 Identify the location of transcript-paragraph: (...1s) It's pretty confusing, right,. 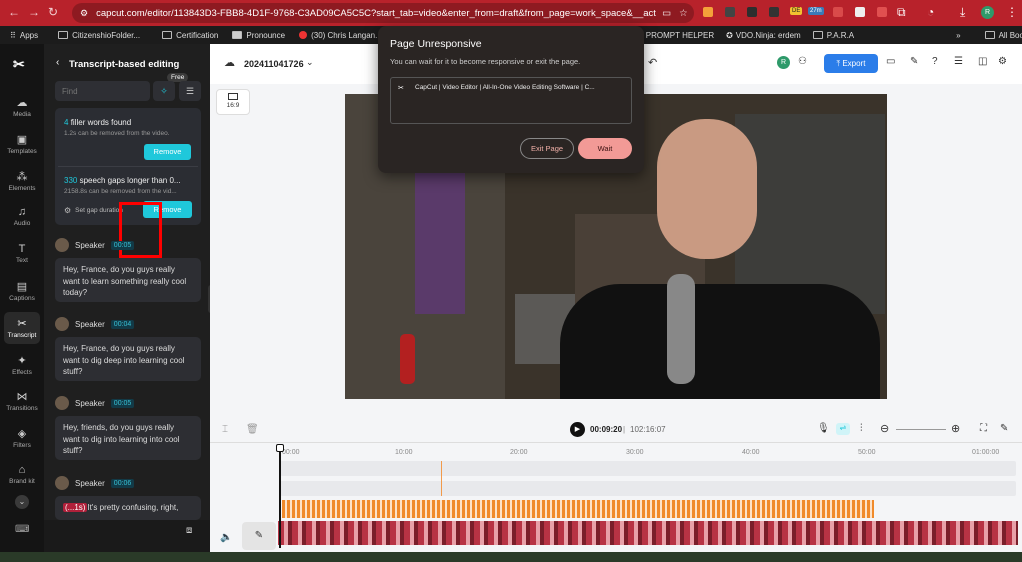
(128, 508).